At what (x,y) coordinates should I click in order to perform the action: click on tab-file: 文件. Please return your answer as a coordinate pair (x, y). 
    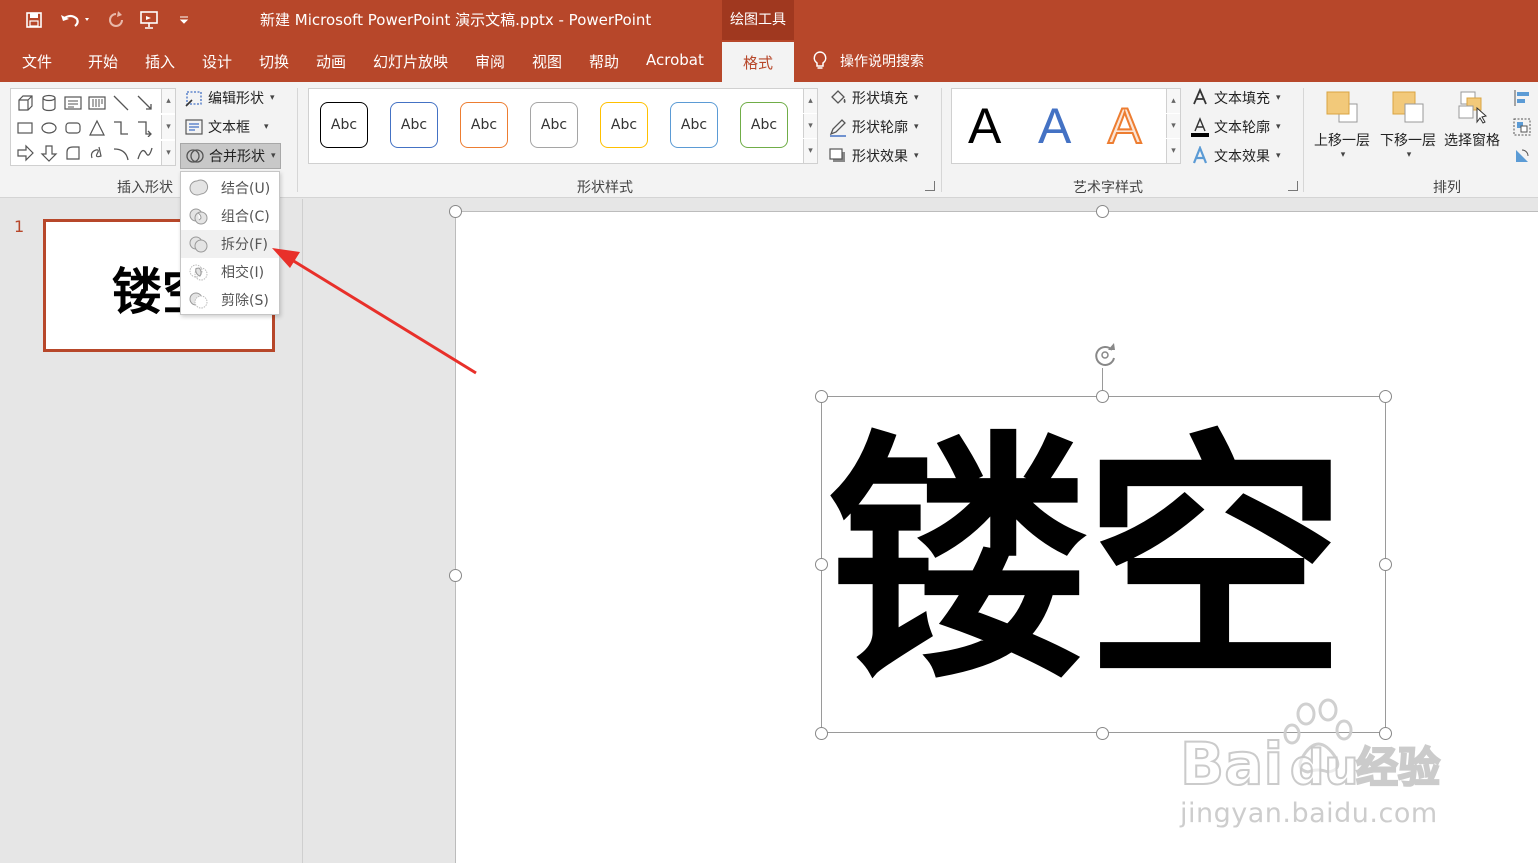
    Looking at the image, I should click on (37, 61).